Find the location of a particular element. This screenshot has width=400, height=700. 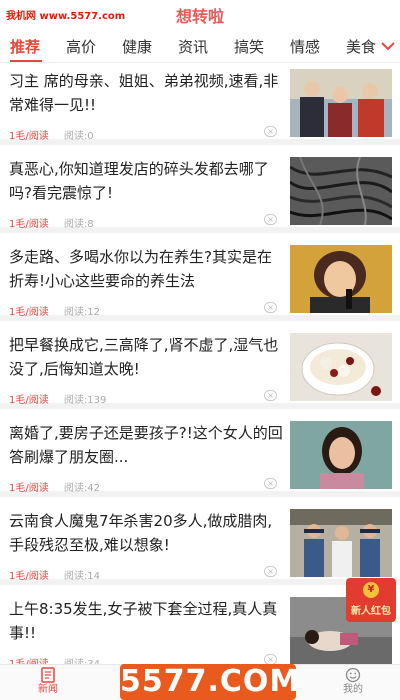

article-item: 上午8:35发生,女子被下套全过程,真人真事!! 1毛/阅读 阅读:34 × is located at coordinates (200, 632).